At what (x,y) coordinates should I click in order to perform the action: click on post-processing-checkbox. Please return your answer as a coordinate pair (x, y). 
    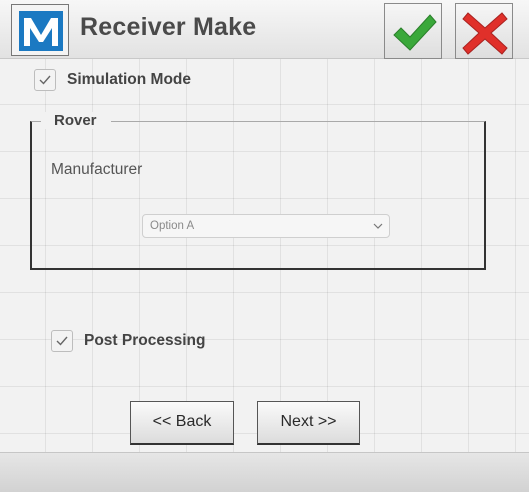
    Looking at the image, I should click on (62, 341).